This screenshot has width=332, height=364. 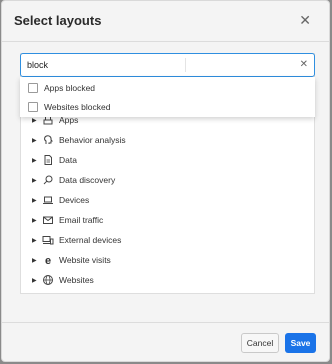 I want to click on tree-item-label: Data discovery, so click(x=87, y=180).